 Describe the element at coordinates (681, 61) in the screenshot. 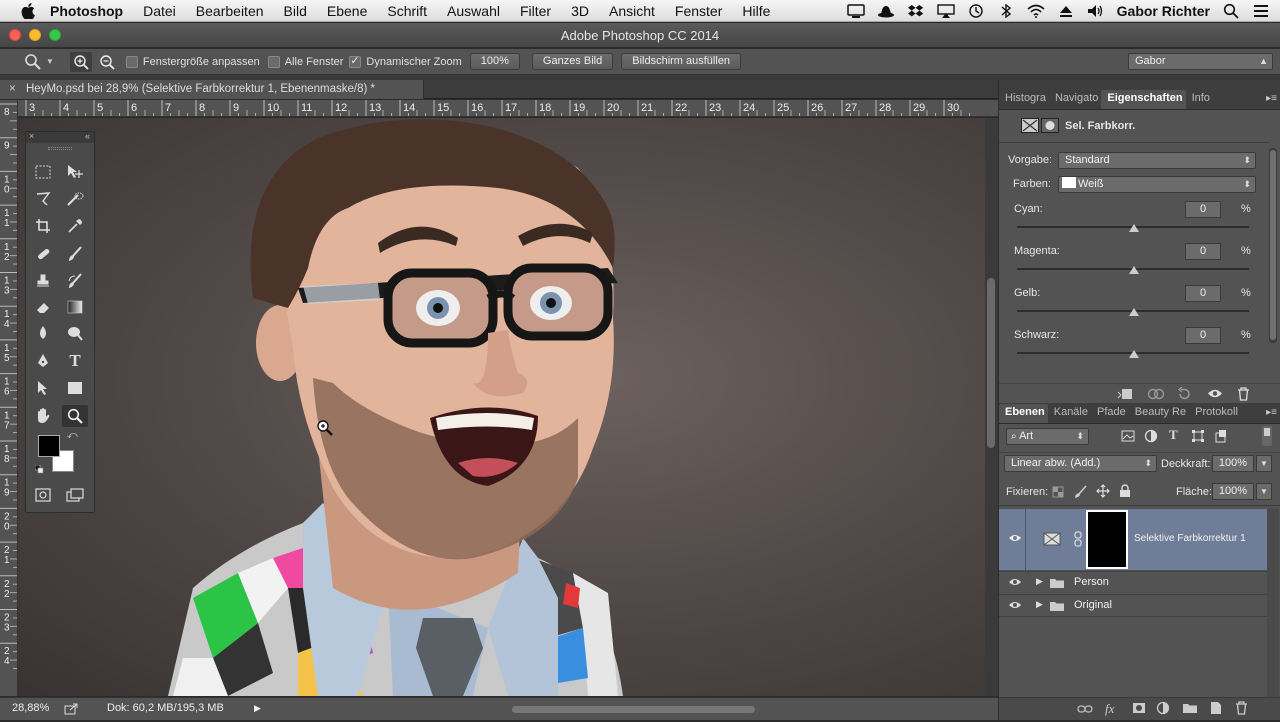

I see `fill-screen-button: Bildschirm ausfüllen` at that location.